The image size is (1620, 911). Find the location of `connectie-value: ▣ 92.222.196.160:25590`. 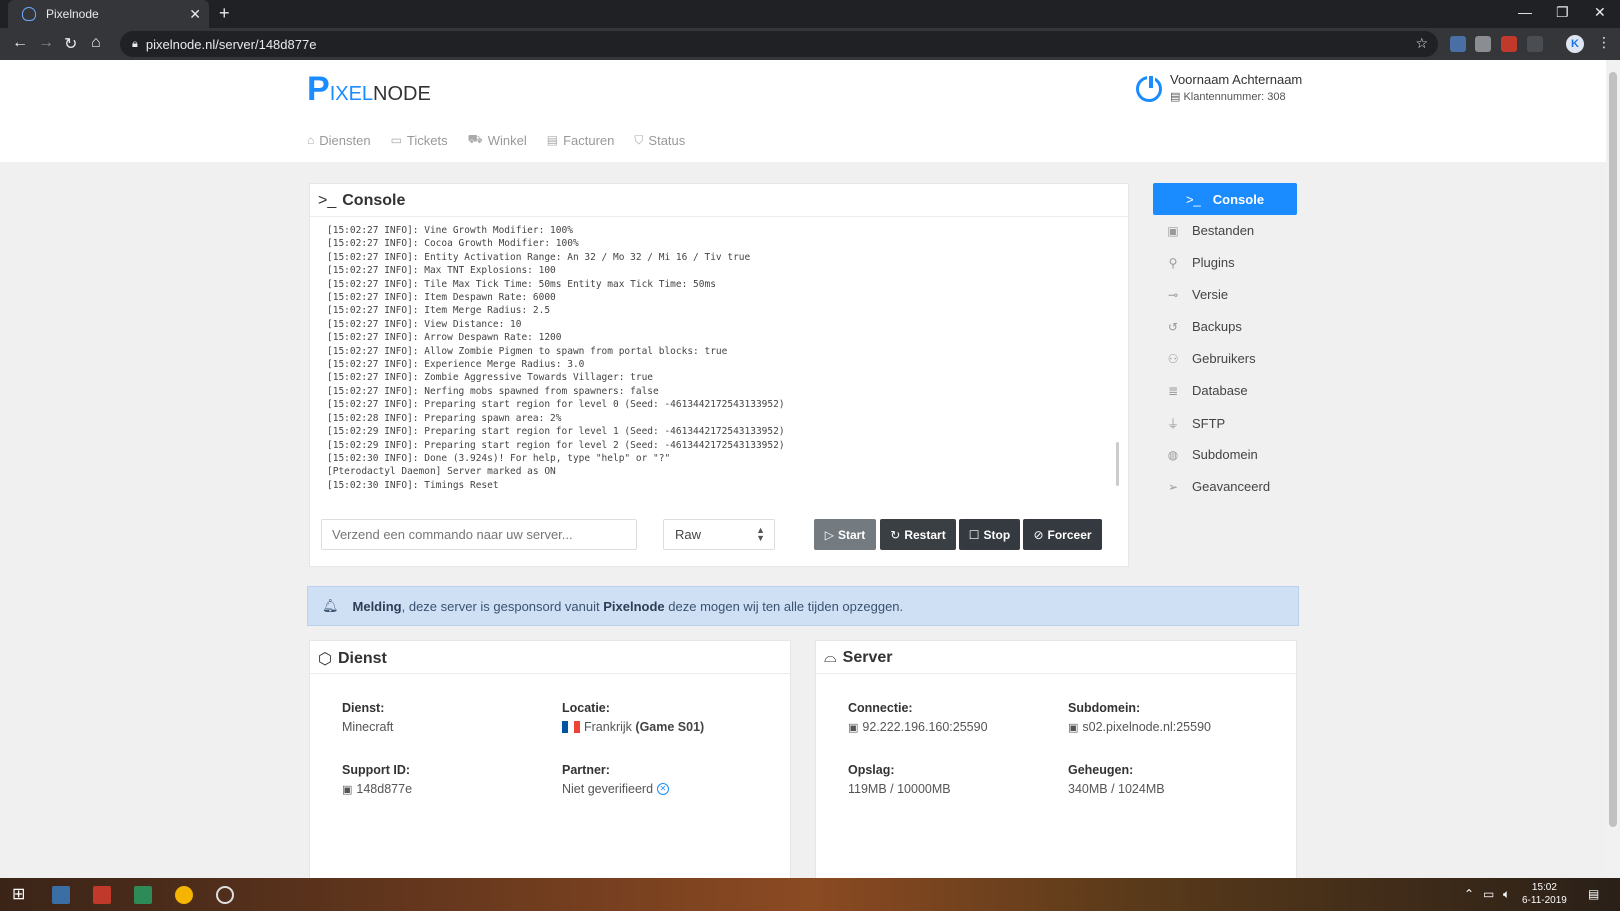

connectie-value: ▣ 92.222.196.160:25590 is located at coordinates (918, 727).